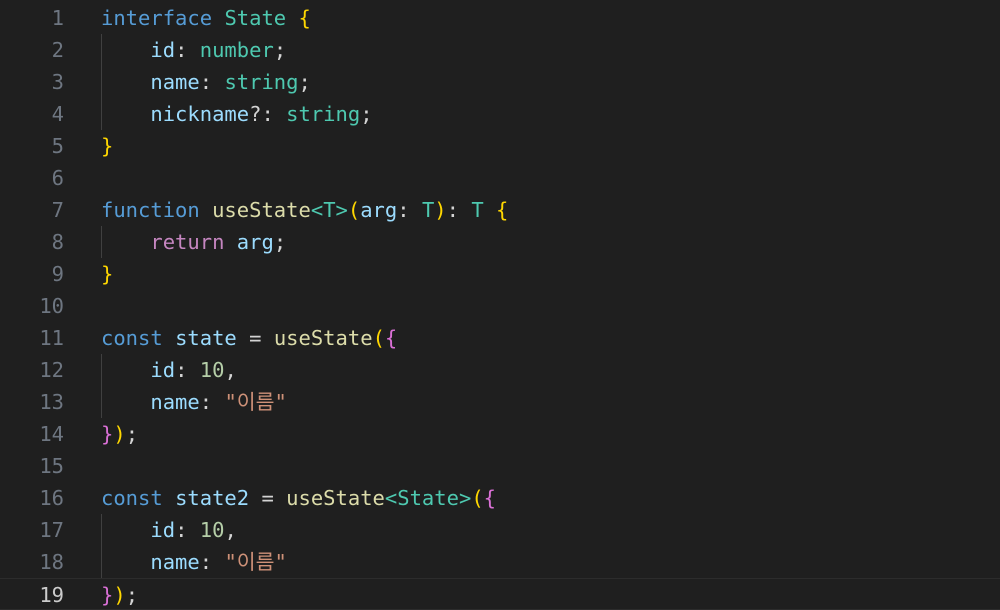  What do you see at coordinates (500, 402) in the screenshot?
I see `code-line: 13 name: "이름"` at bounding box center [500, 402].